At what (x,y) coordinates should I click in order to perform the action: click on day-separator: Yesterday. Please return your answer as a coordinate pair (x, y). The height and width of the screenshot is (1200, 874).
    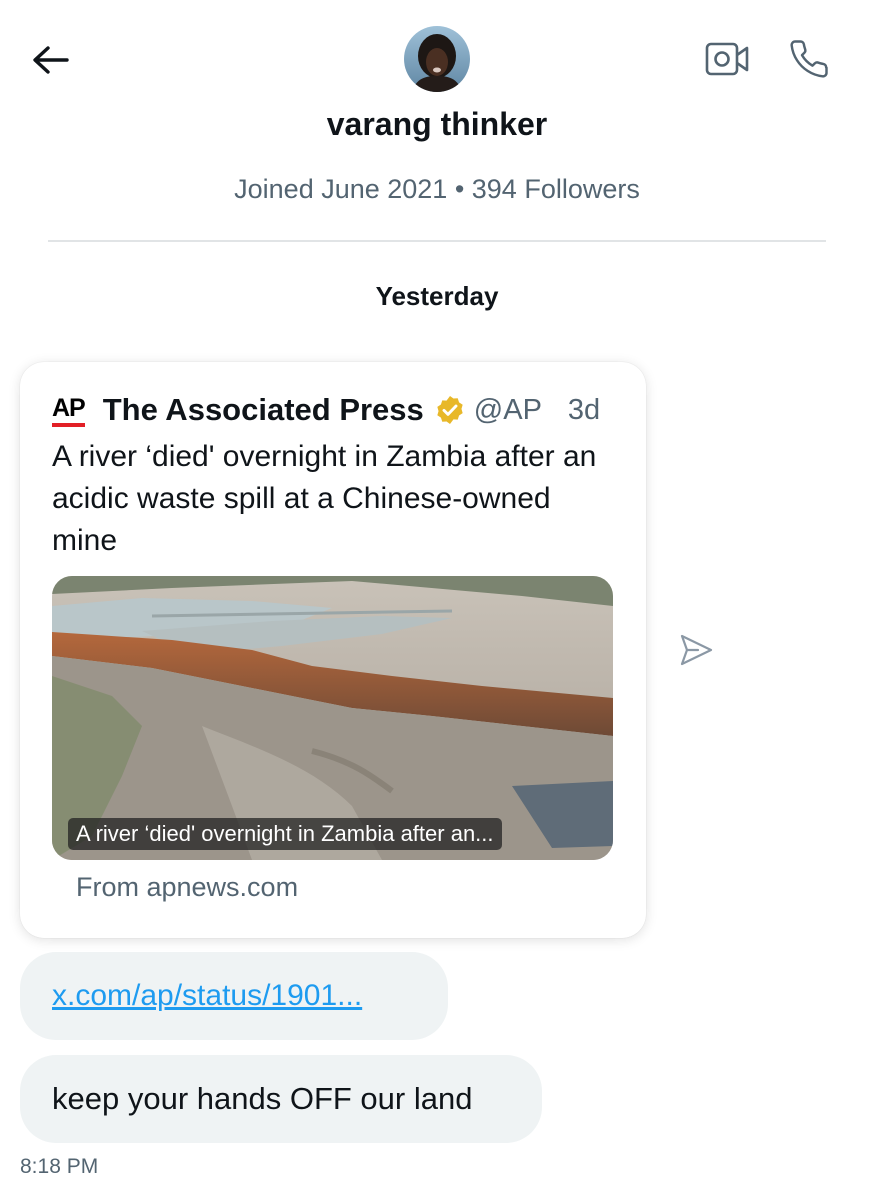
    Looking at the image, I should click on (437, 296).